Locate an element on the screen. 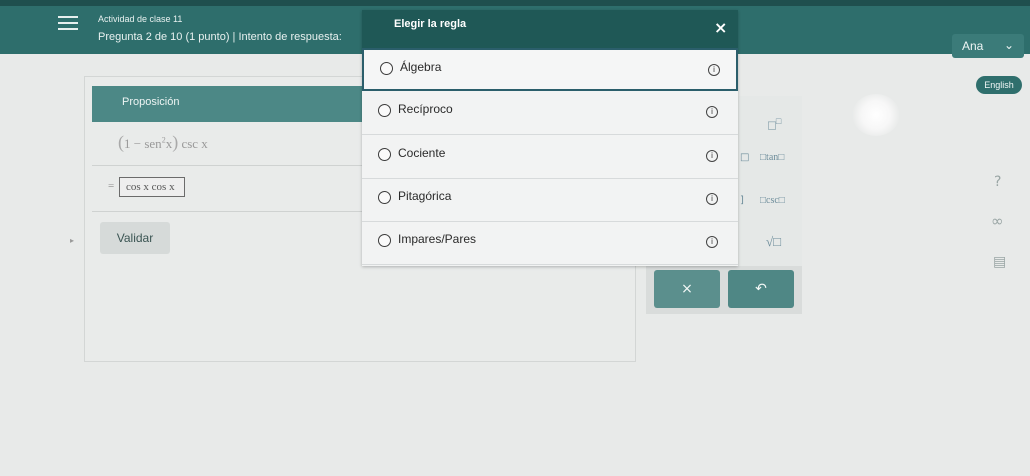 The width and height of the screenshot is (1030, 476). palette-key-fragment: ] is located at coordinates (742, 200).